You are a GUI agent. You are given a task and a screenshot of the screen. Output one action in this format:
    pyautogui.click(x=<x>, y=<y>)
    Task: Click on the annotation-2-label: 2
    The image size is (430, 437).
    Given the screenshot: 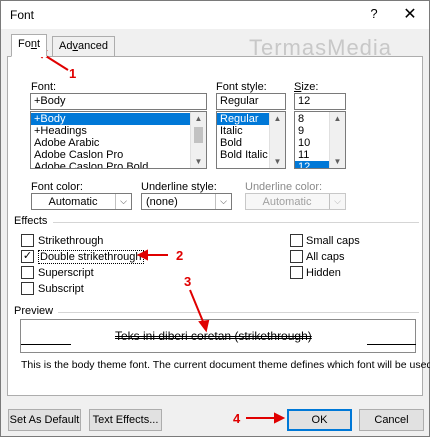 What is the action you would take?
    pyautogui.click(x=180, y=255)
    